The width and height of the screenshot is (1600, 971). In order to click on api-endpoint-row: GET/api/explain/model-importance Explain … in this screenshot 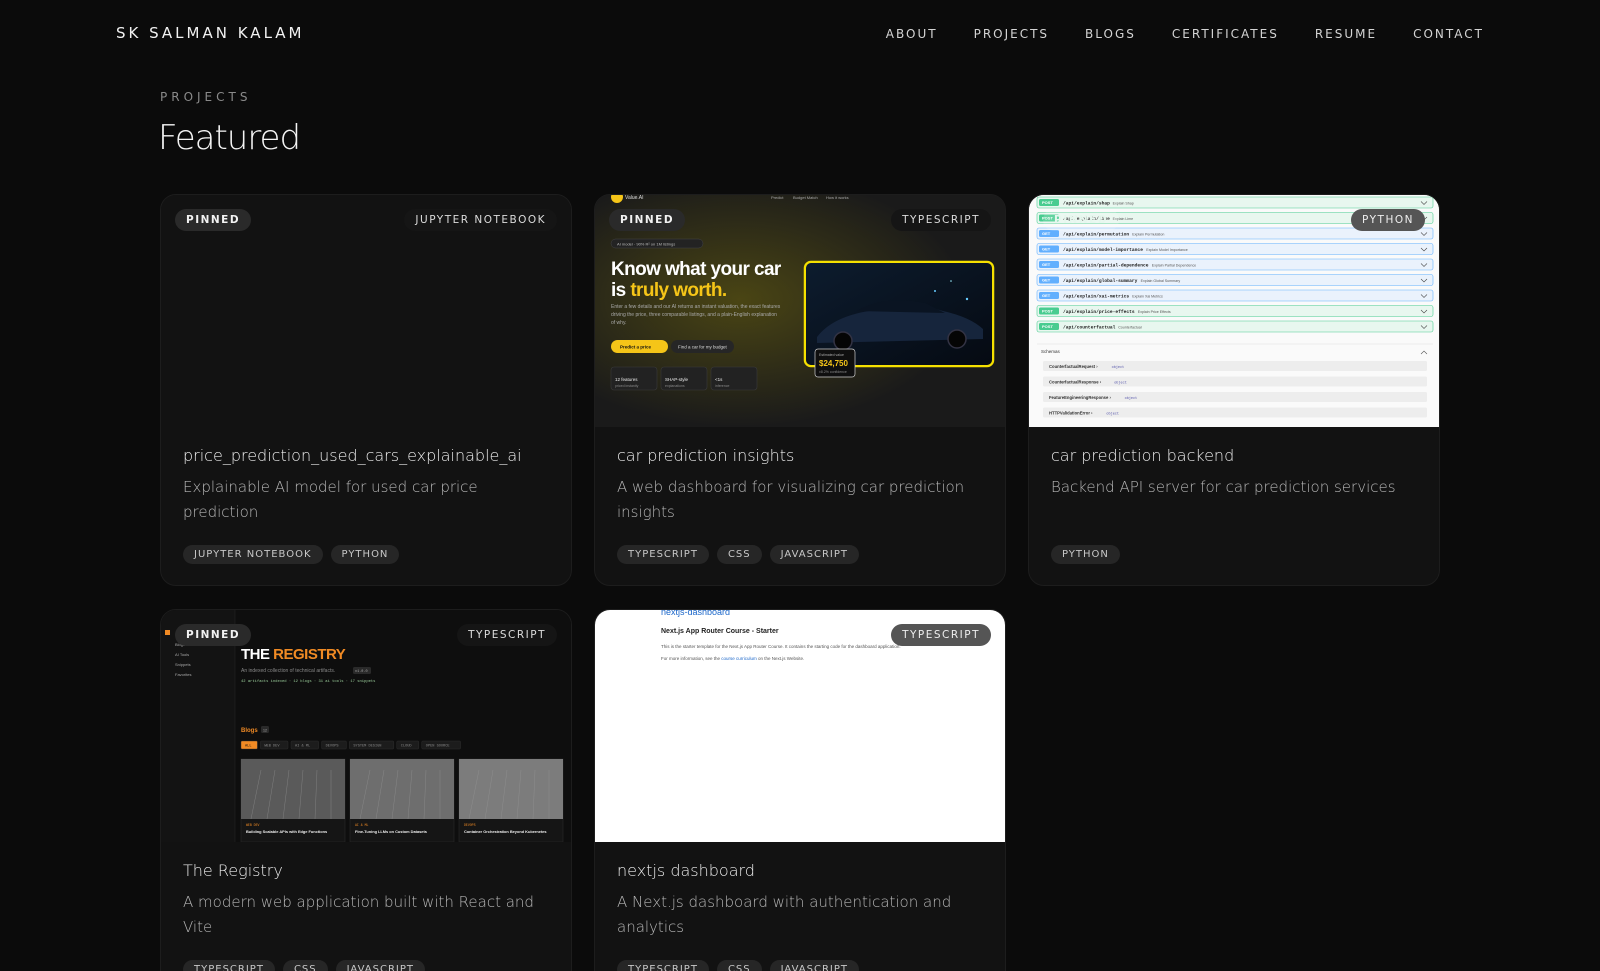, I will do `click(1235, 249)`.